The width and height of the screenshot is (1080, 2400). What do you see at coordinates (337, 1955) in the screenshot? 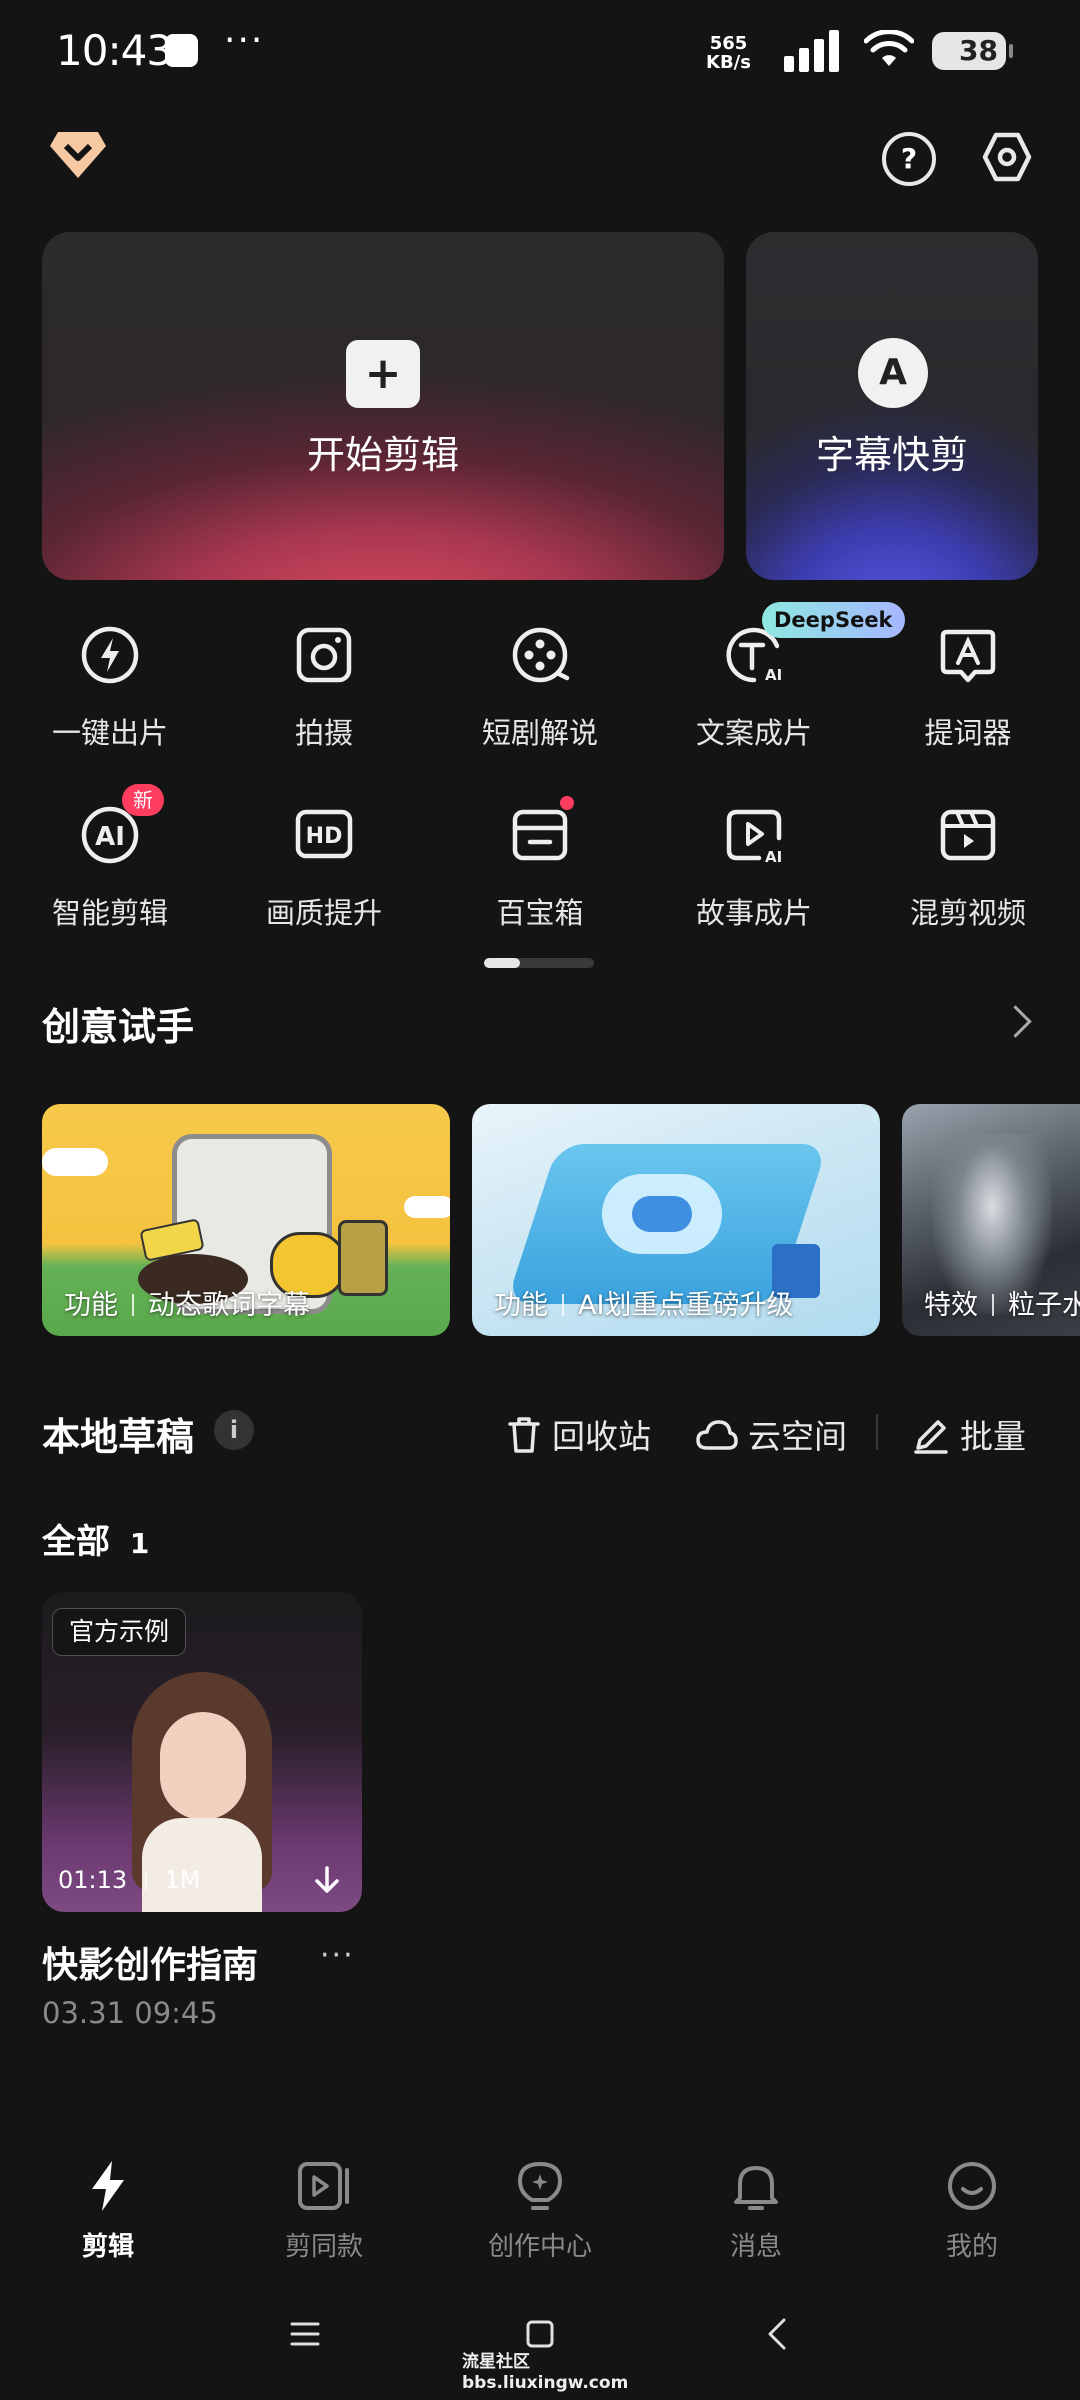
I see `more-options-icon: ···` at bounding box center [337, 1955].